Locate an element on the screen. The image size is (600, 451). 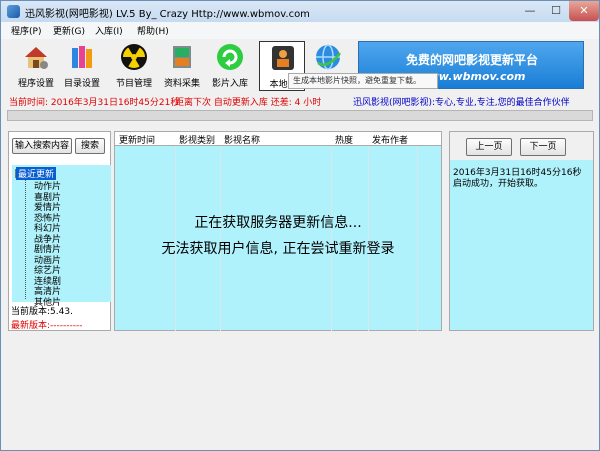
app-icon is located at coordinates (13, 11).